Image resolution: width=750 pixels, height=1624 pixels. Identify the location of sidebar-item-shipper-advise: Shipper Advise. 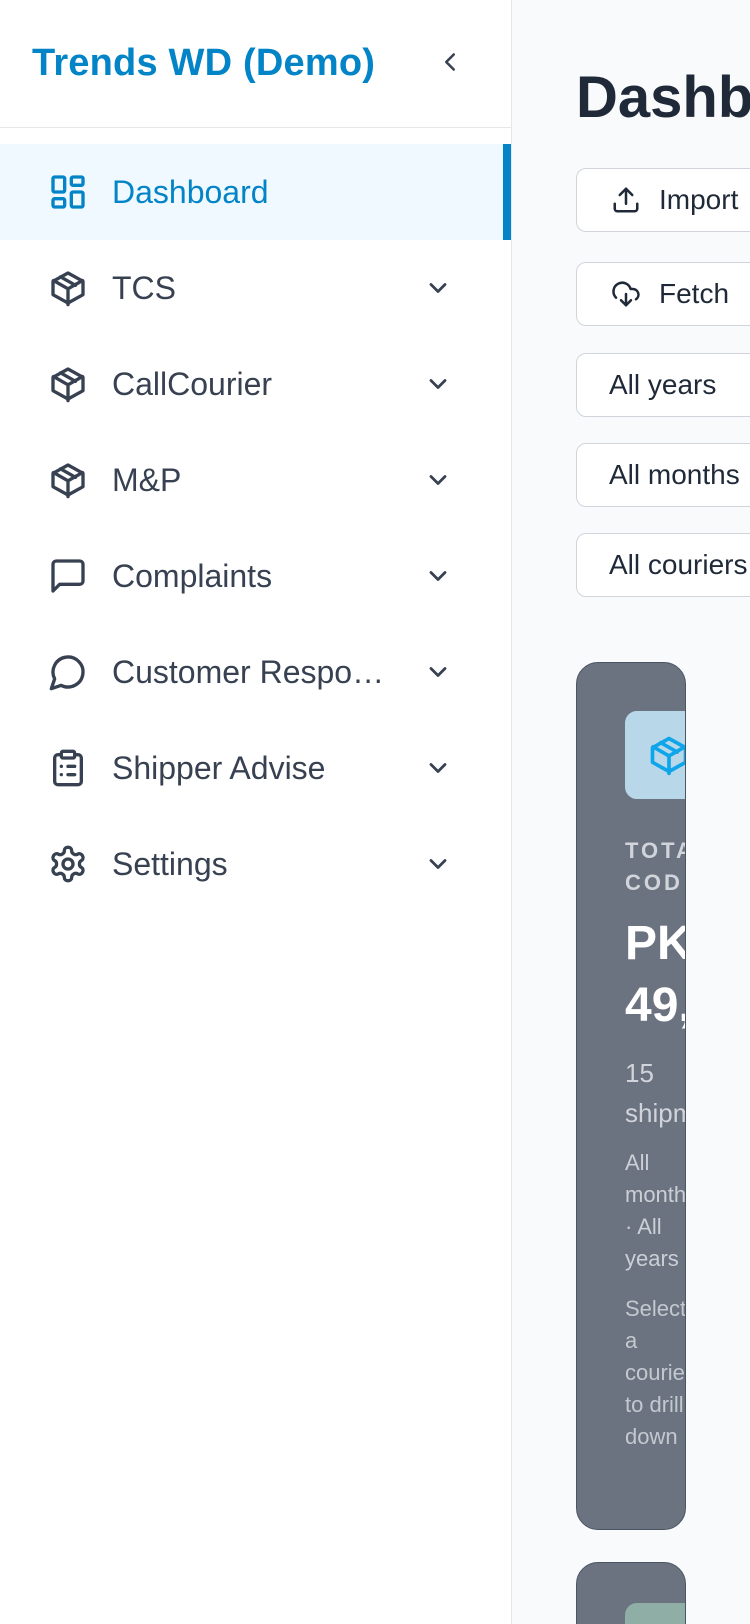
(255, 768).